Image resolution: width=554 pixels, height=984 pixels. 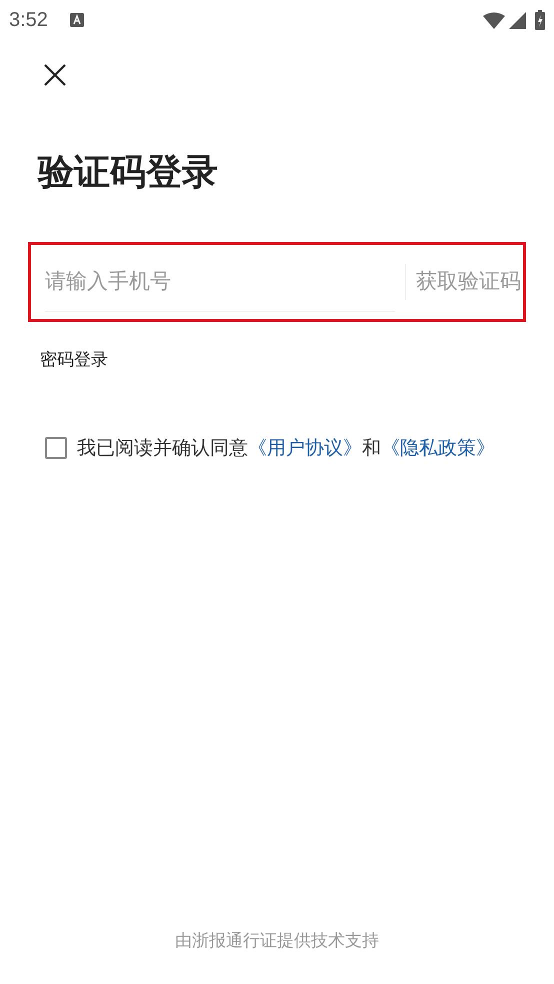 What do you see at coordinates (128, 172) in the screenshot?
I see `page-title: 验证码登录` at bounding box center [128, 172].